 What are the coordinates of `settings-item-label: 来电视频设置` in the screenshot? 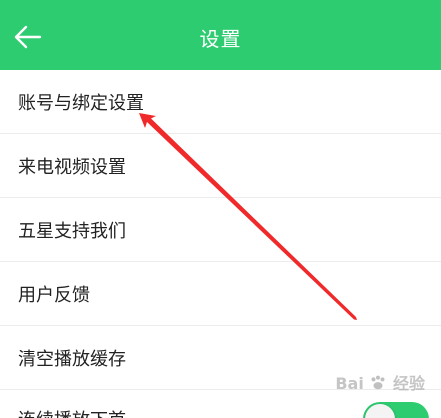 It's located at (72, 167).